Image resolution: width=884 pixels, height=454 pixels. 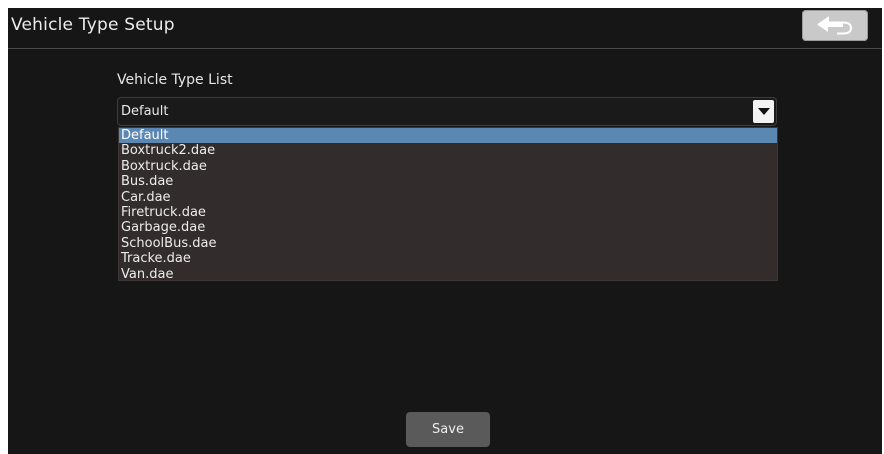 I want to click on chevron-down-icon, so click(x=763, y=111).